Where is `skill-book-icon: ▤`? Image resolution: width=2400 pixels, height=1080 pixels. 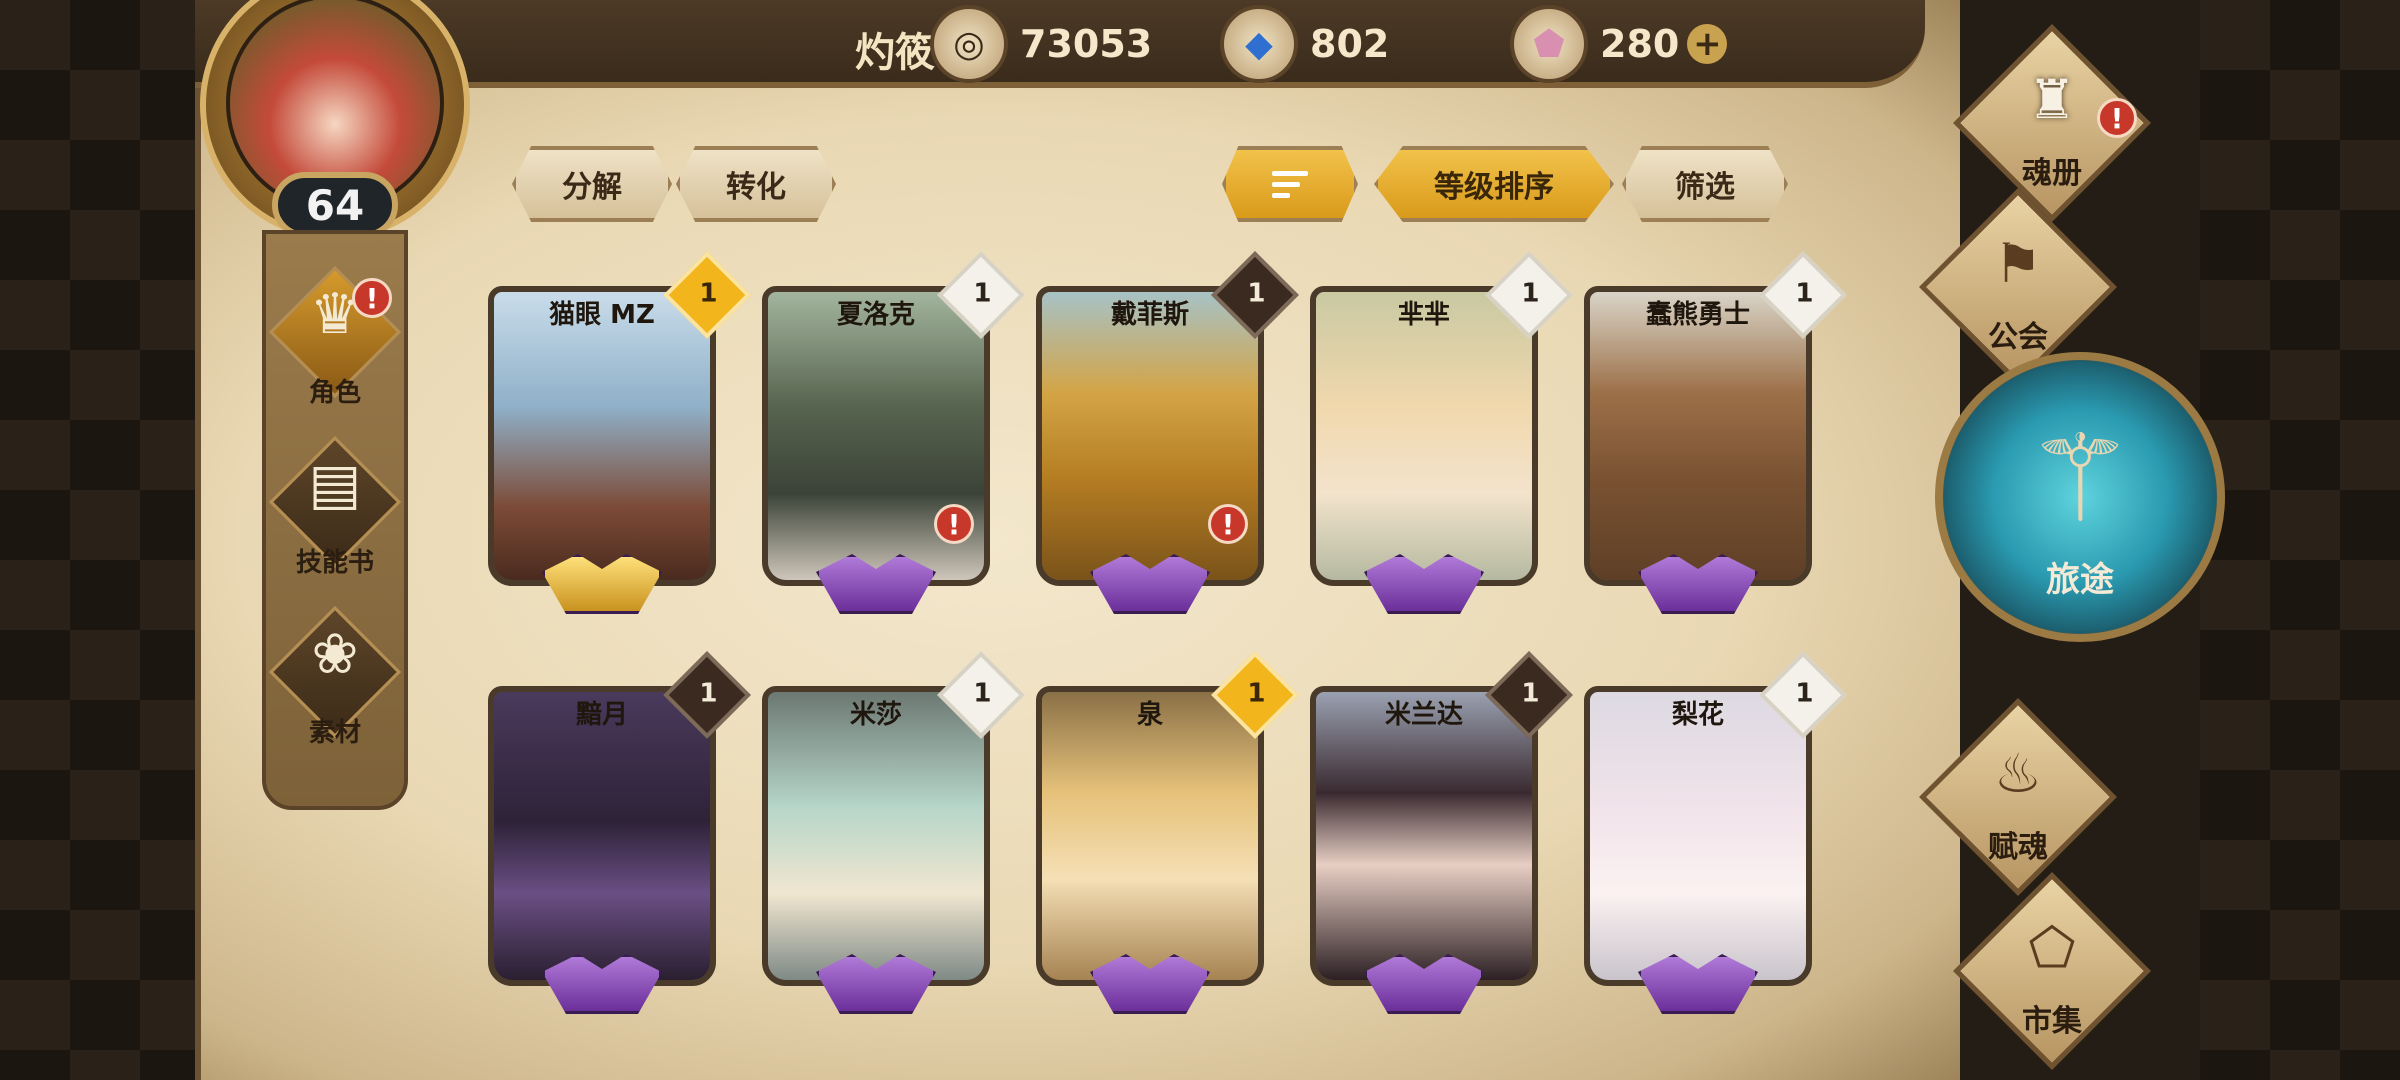
skill-book-icon: ▤ is located at coordinates (335, 484).